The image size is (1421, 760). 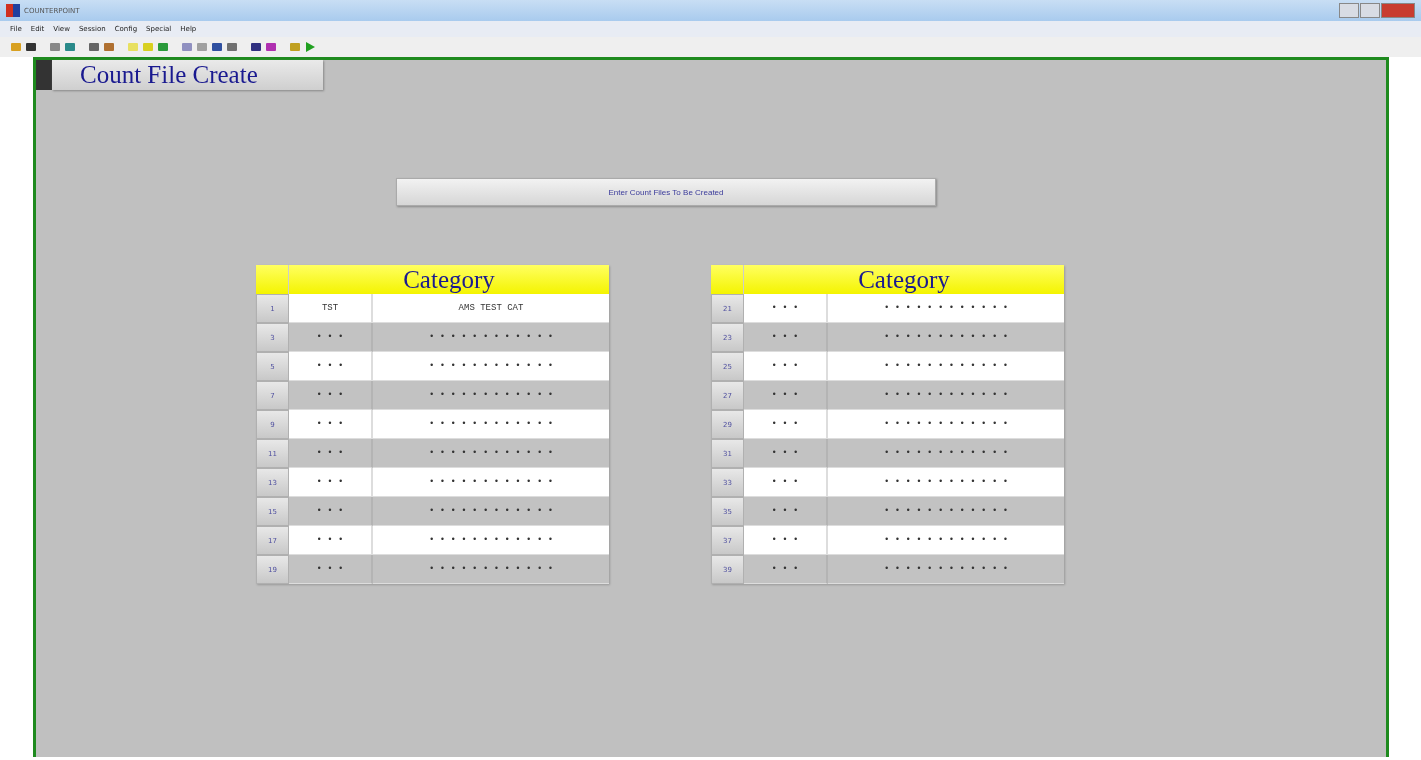 What do you see at coordinates (331, 308) in the screenshot?
I see `code-field: TST` at bounding box center [331, 308].